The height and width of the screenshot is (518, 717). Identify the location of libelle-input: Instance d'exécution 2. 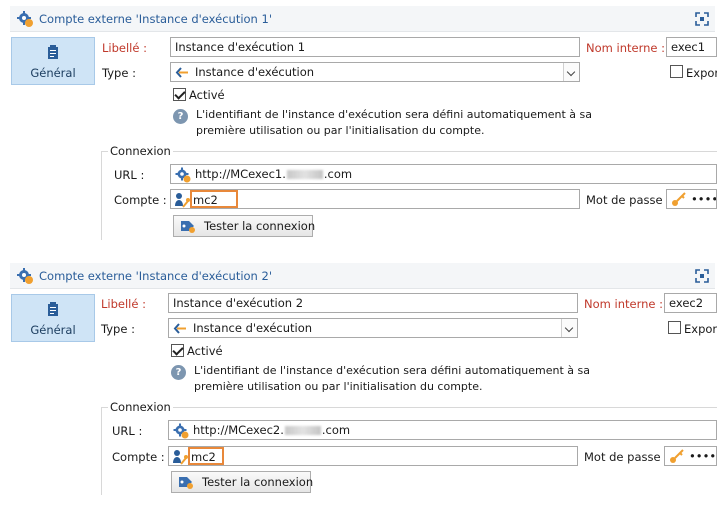
(373, 303).